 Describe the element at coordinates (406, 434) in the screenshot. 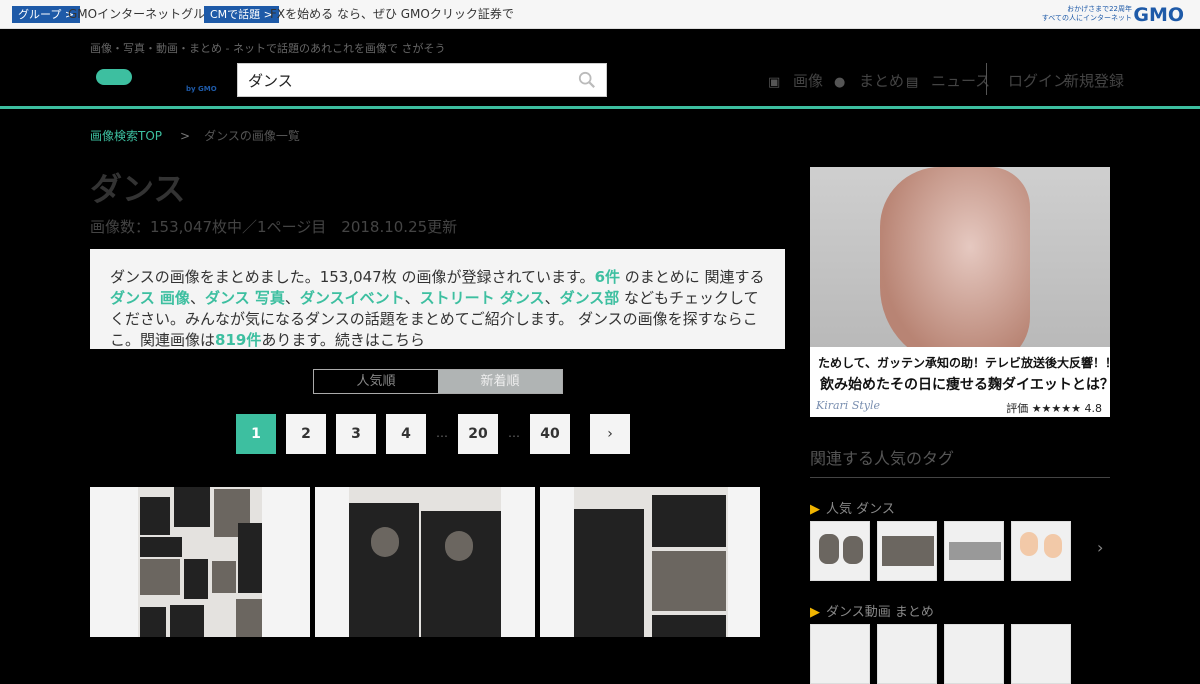

I see `page-4: 4` at that location.